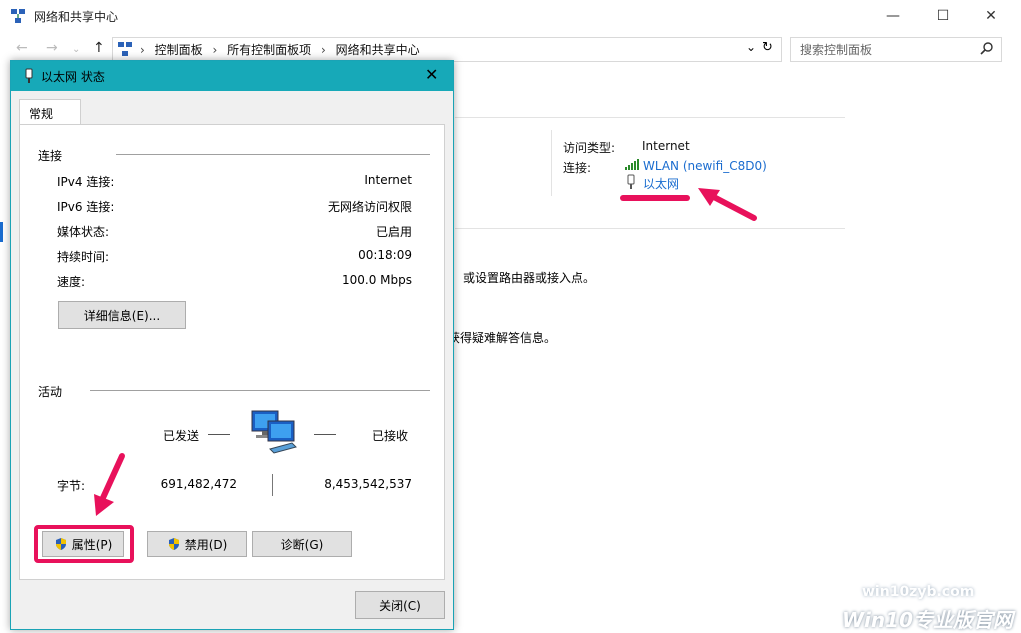 This screenshot has height=633, width=1021. I want to click on breadcrumb-control-panel: 控制面板, so click(179, 50).